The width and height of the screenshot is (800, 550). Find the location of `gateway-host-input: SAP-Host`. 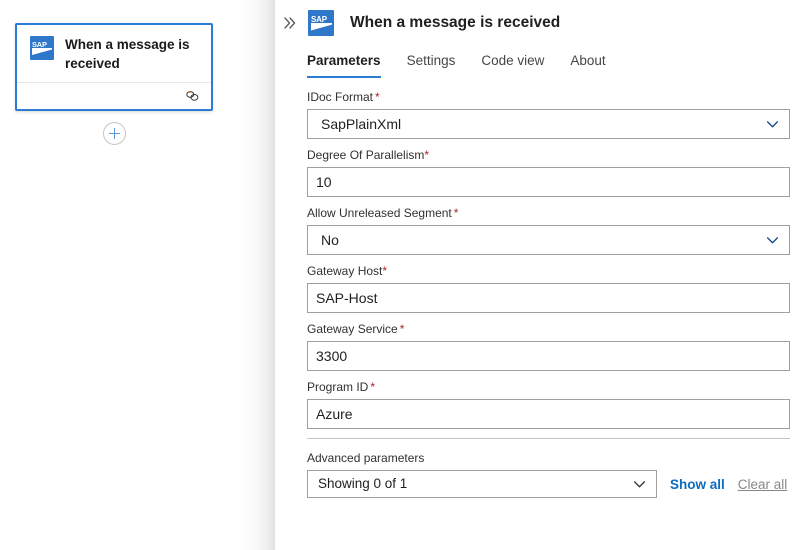

gateway-host-input: SAP-Host is located at coordinates (548, 298).